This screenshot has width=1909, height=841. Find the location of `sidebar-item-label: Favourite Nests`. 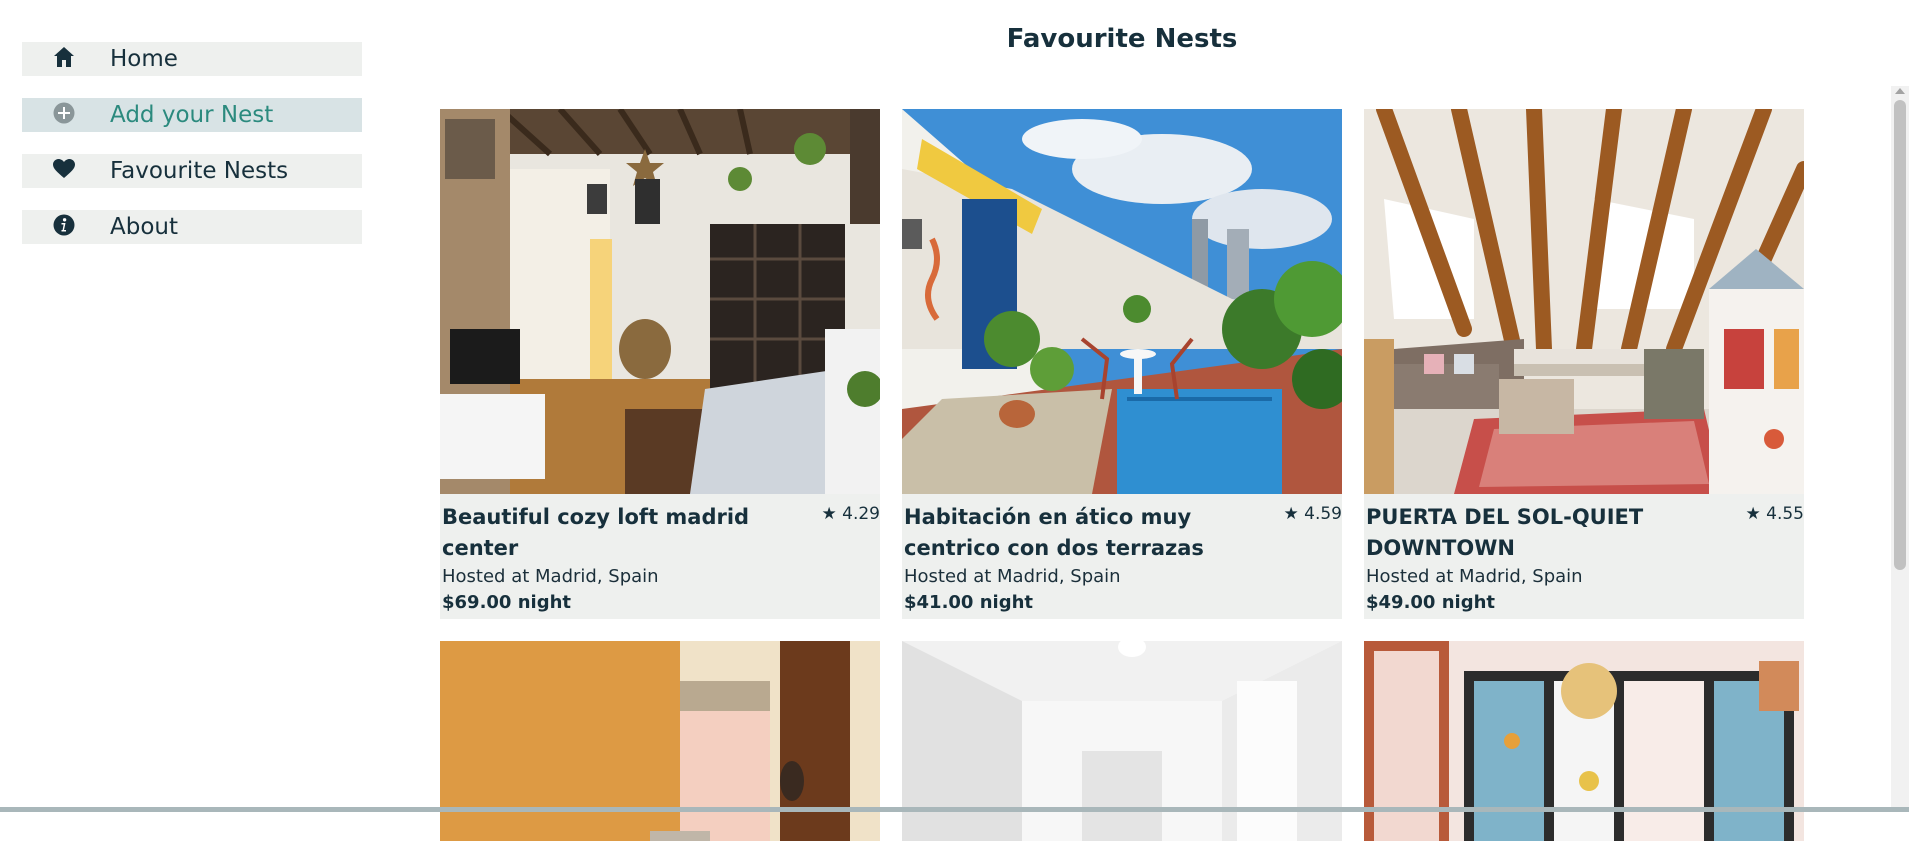

sidebar-item-label: Favourite Nests is located at coordinates (199, 171).